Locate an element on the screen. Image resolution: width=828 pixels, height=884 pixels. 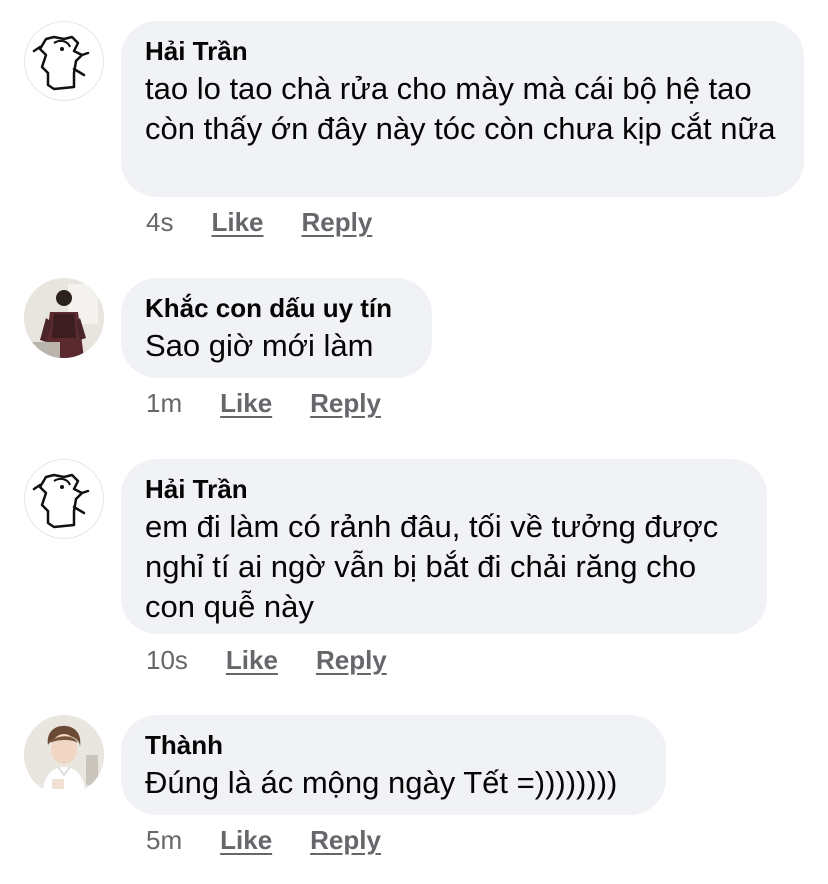
comment-author: Thành is located at coordinates (392, 745).